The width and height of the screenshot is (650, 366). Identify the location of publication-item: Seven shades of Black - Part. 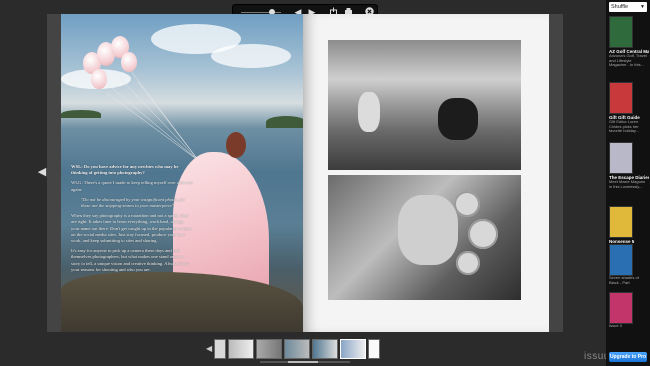
(629, 264).